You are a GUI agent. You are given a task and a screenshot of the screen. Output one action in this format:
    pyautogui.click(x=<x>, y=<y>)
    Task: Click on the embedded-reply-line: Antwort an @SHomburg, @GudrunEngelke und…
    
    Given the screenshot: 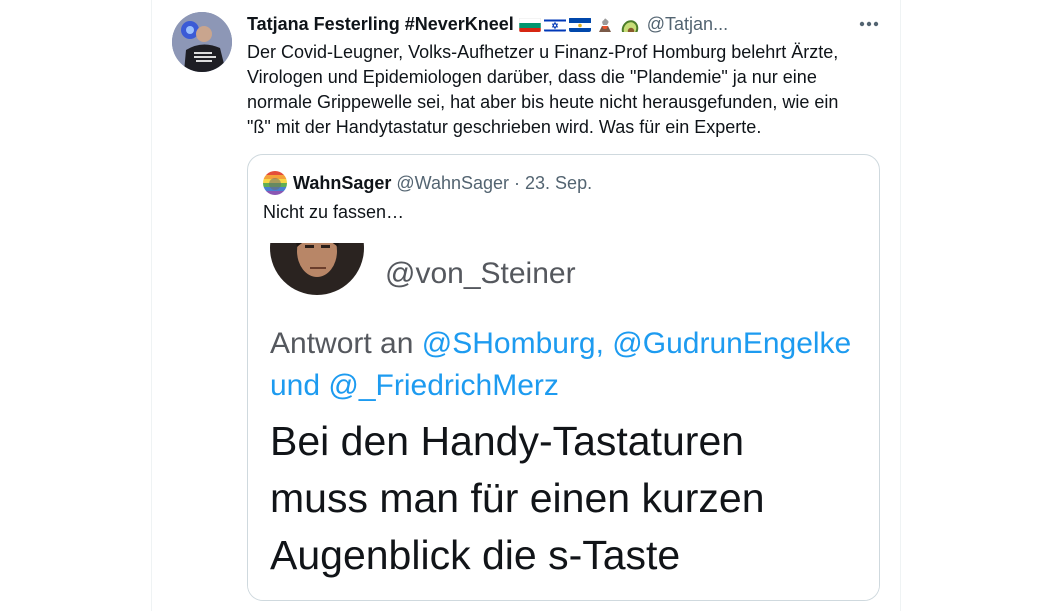 What is the action you would take?
    pyautogui.click(x=560, y=365)
    